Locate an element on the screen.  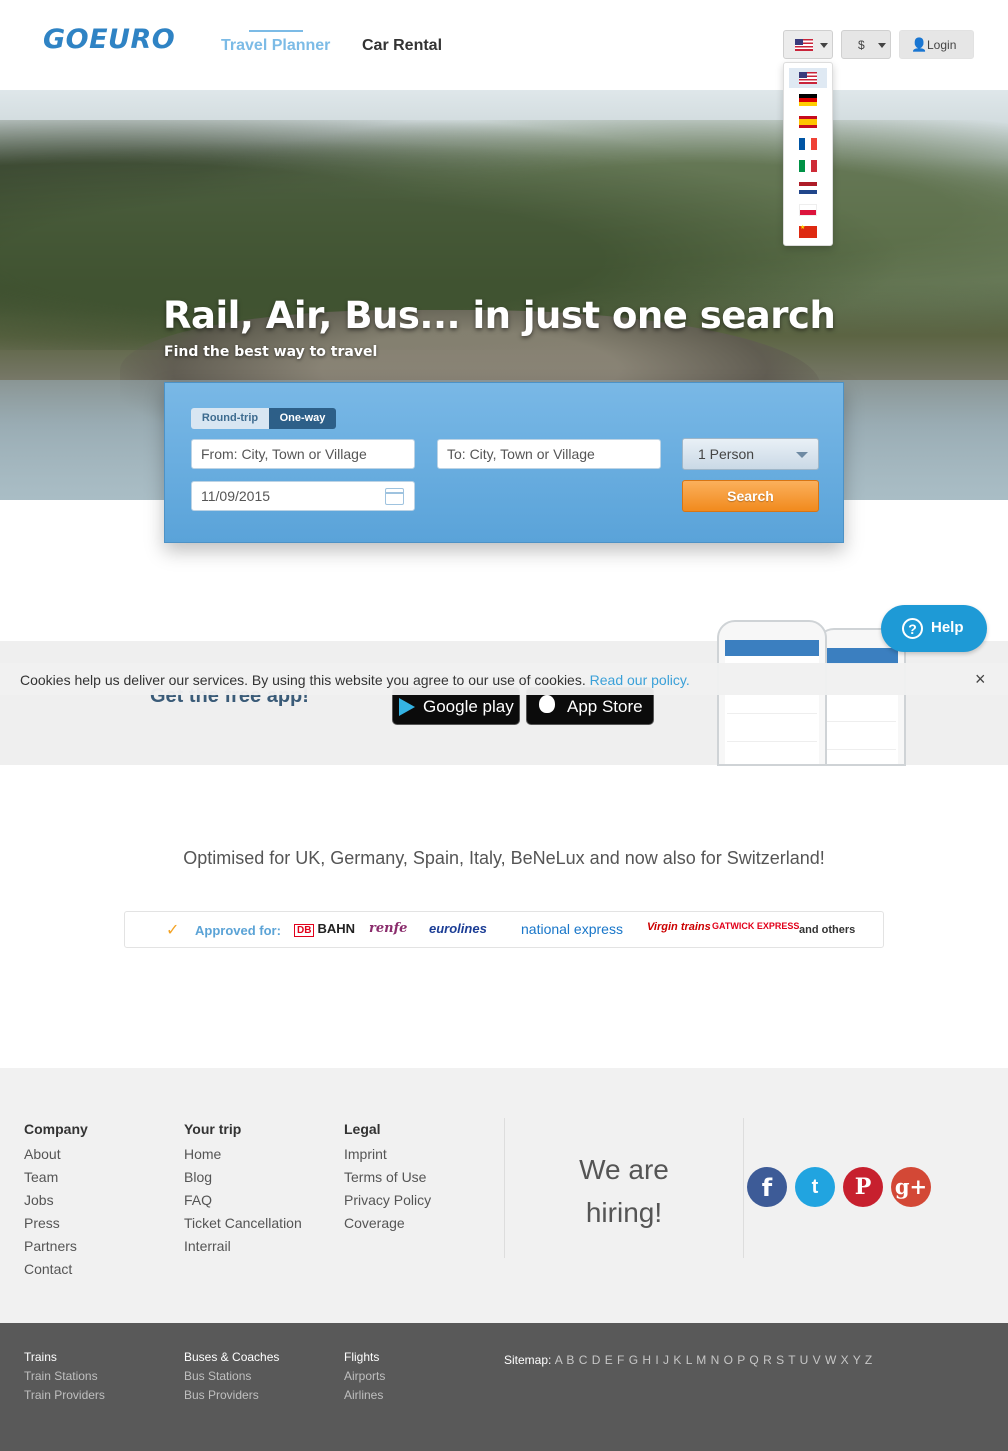
question-icon: ? is located at coordinates (912, 628).